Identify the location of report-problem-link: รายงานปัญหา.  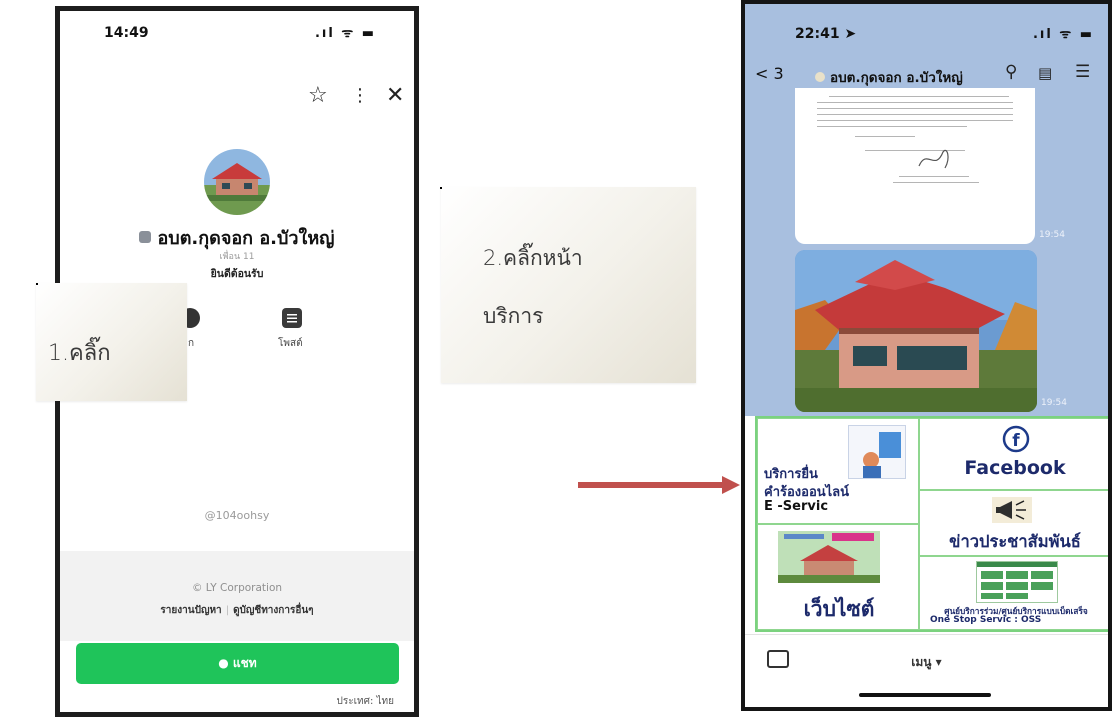
(190, 610).